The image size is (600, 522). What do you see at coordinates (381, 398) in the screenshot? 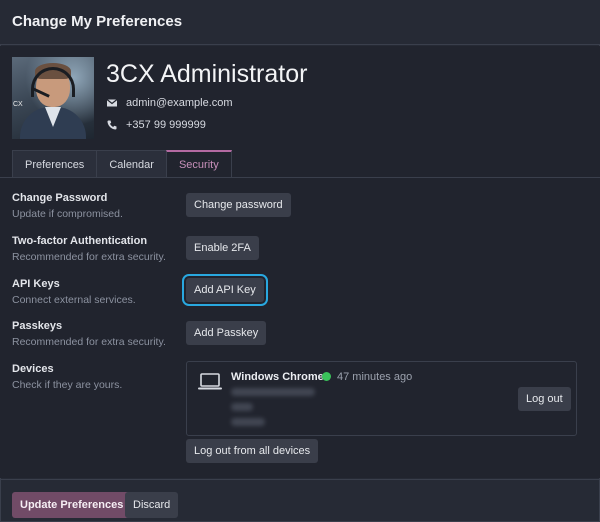
I see `device-card: Windows Chrome 47 minutes ago Log out` at bounding box center [381, 398].